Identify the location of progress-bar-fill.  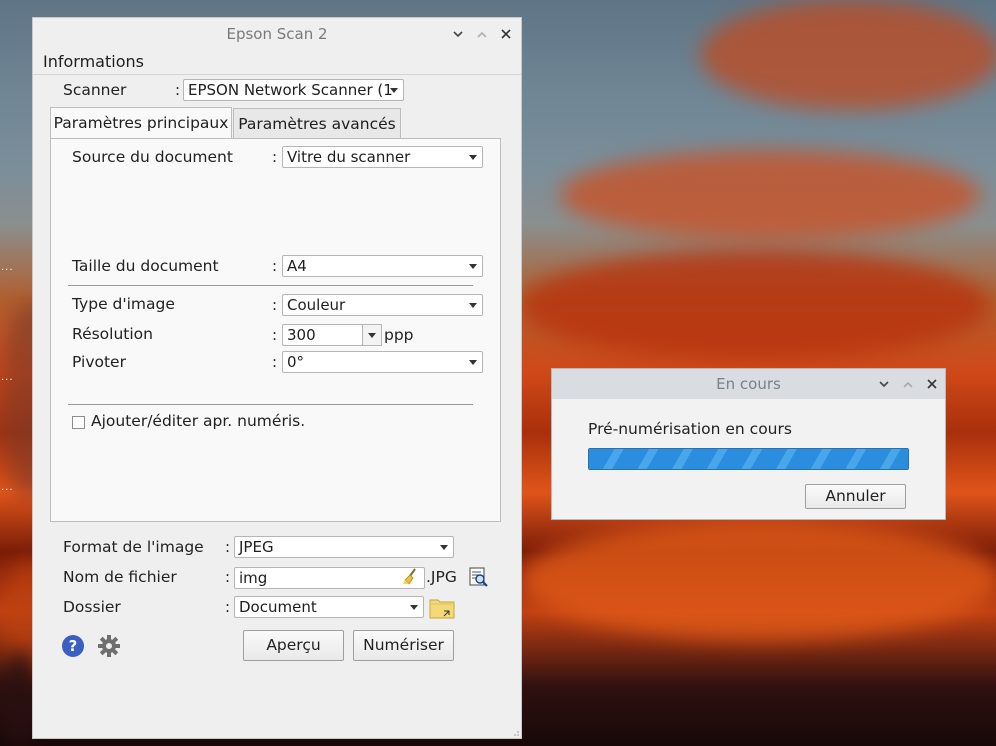
(748, 459).